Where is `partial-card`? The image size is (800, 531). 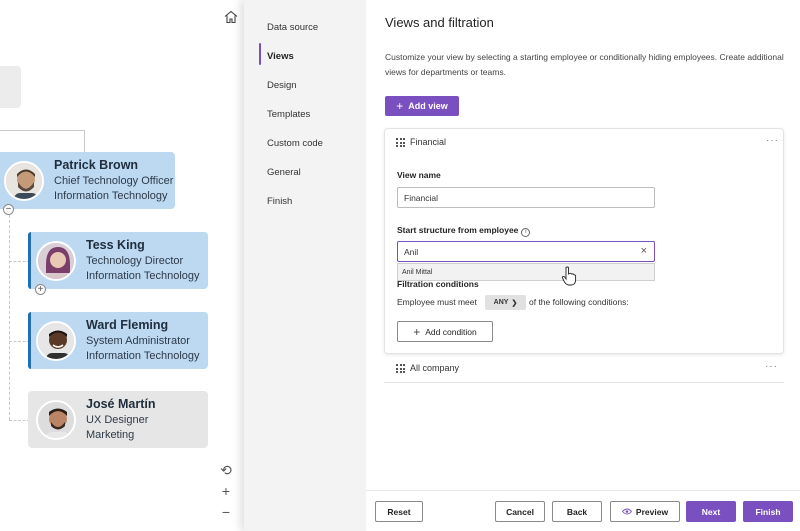 partial-card is located at coordinates (10, 87).